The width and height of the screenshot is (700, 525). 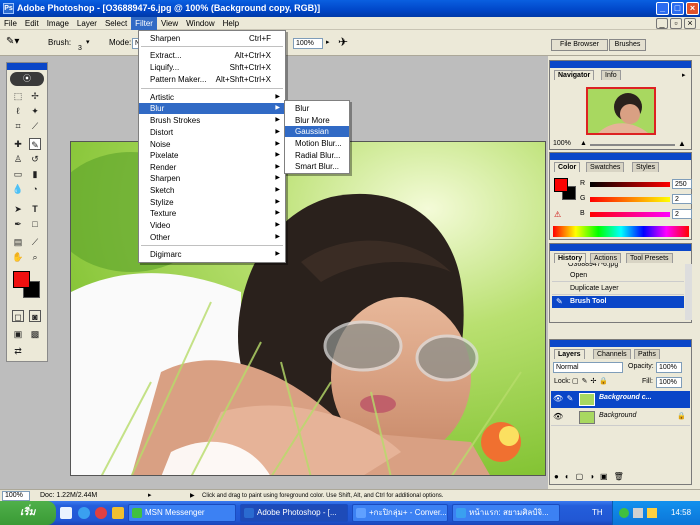 I want to click on filter-stylize: Stylize ▶, so click(x=212, y=202).